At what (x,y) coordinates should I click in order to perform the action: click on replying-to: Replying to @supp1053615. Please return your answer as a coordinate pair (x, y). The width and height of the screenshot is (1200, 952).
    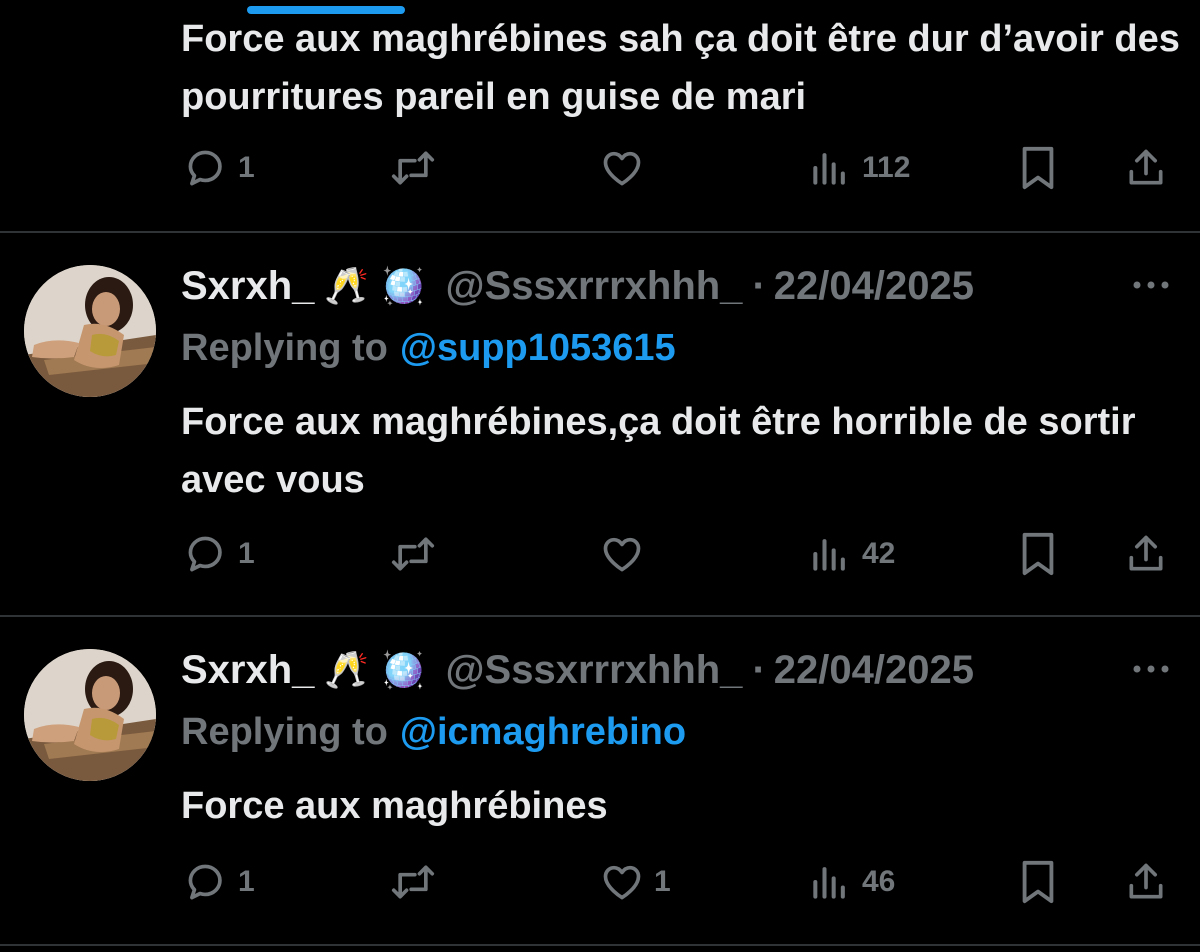
    Looking at the image, I should click on (428, 348).